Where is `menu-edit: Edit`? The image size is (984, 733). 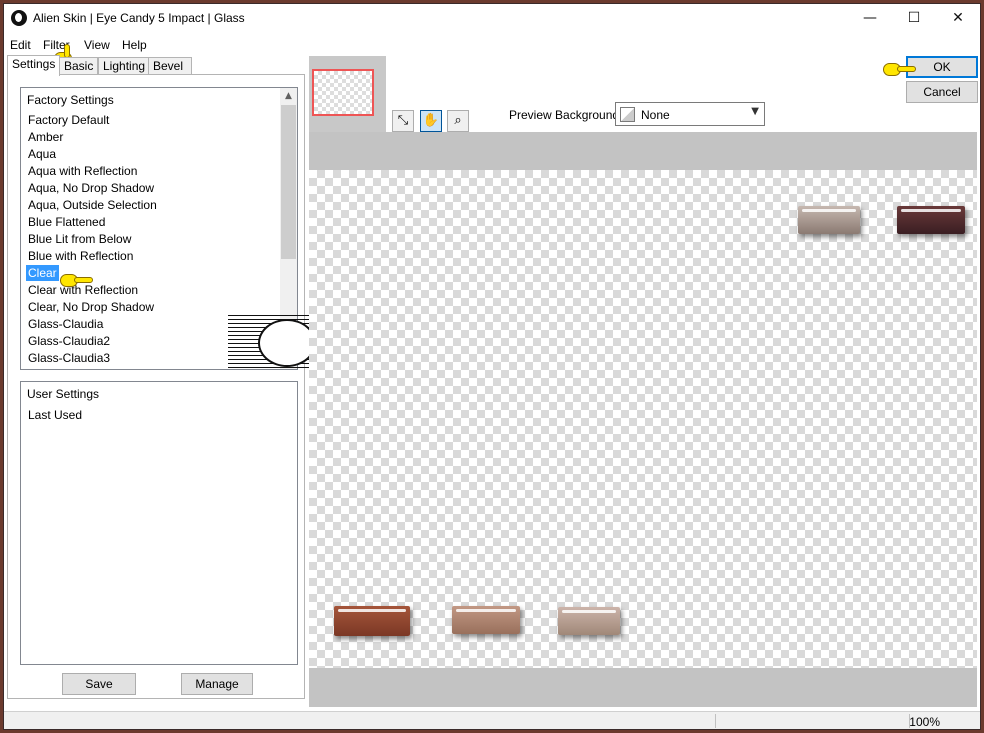
menu-edit: Edit is located at coordinates (20, 45).